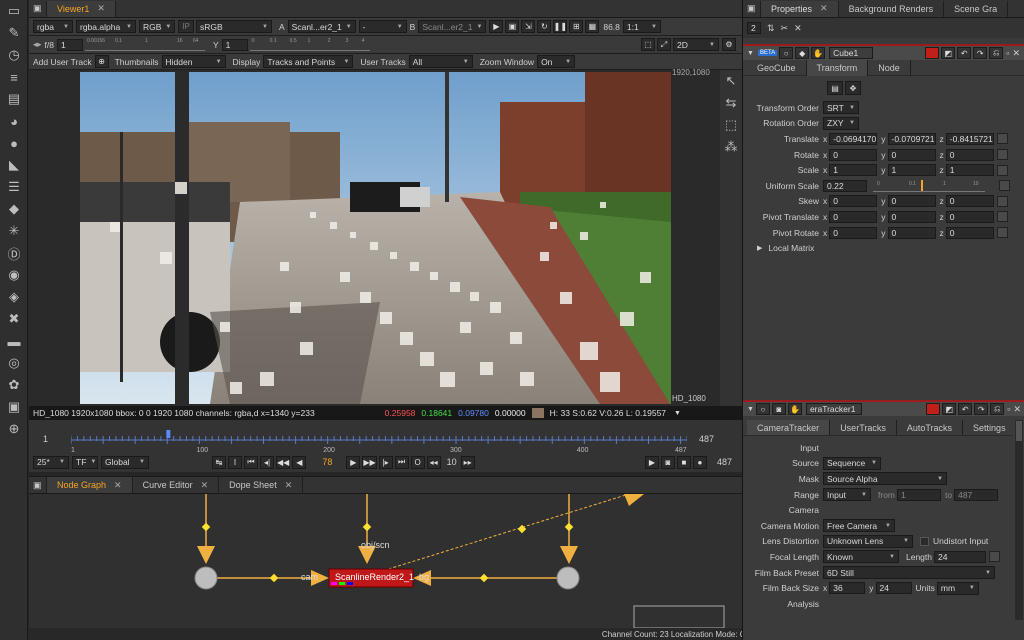  What do you see at coordinates (556, 61) in the screenshot?
I see `zoom-window-select: On ▼` at bounding box center [556, 61].